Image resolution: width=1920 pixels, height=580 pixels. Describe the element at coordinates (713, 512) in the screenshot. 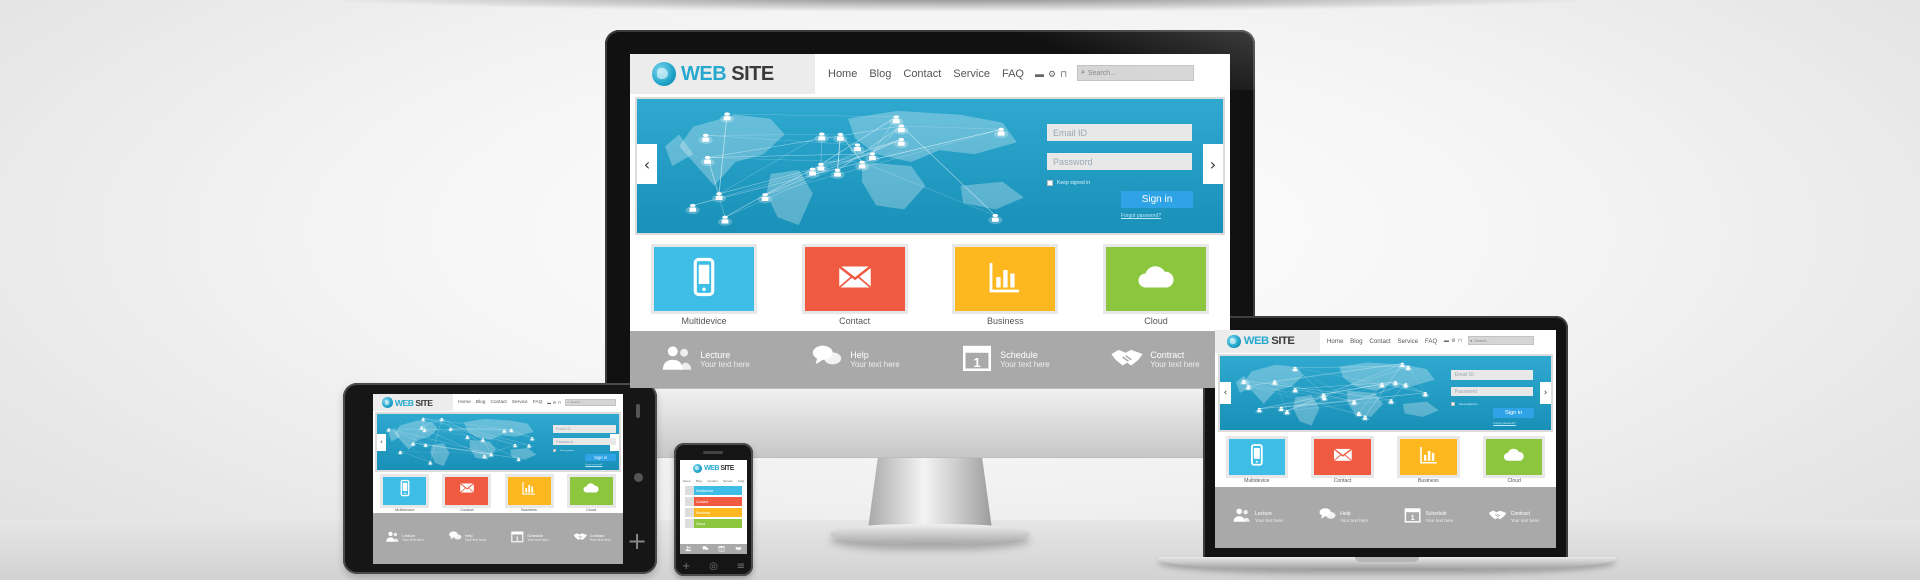

I see `phone-row-business: Business` at that location.